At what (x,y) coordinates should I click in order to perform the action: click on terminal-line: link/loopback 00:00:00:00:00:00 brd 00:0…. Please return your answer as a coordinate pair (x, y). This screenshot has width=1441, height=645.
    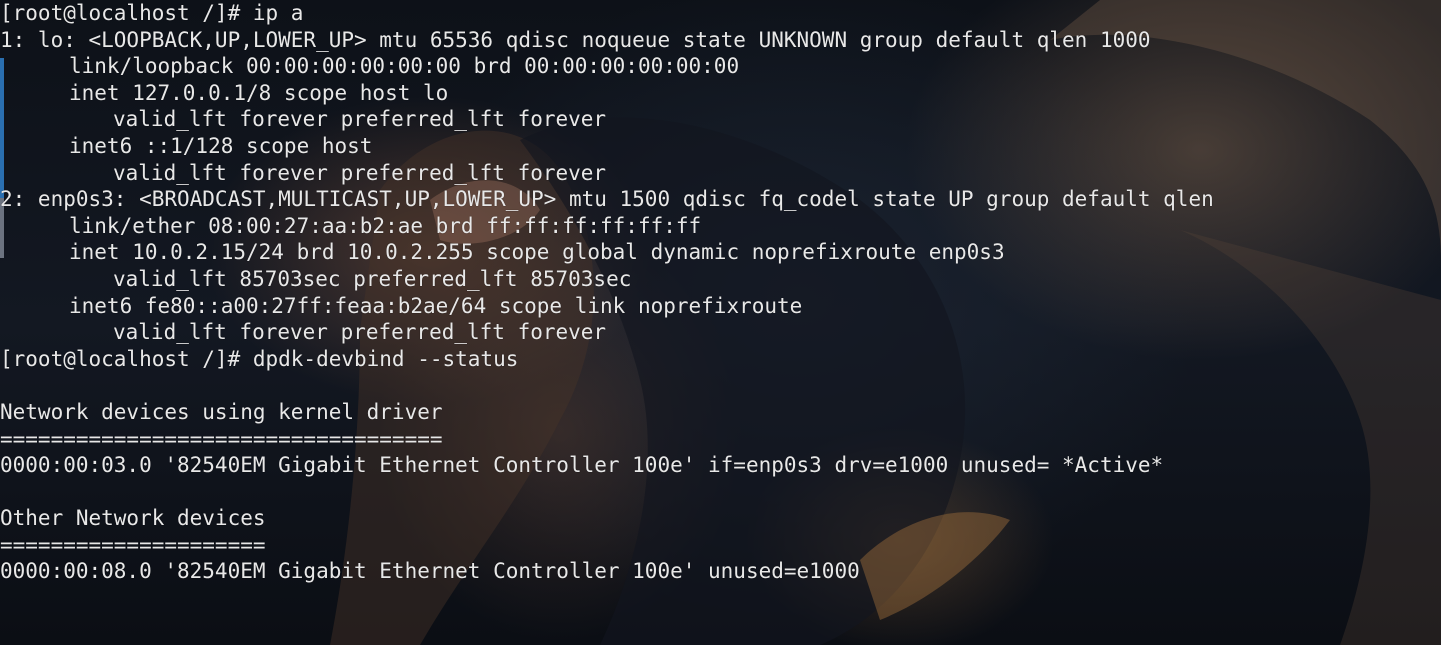
    Looking at the image, I should click on (404, 66).